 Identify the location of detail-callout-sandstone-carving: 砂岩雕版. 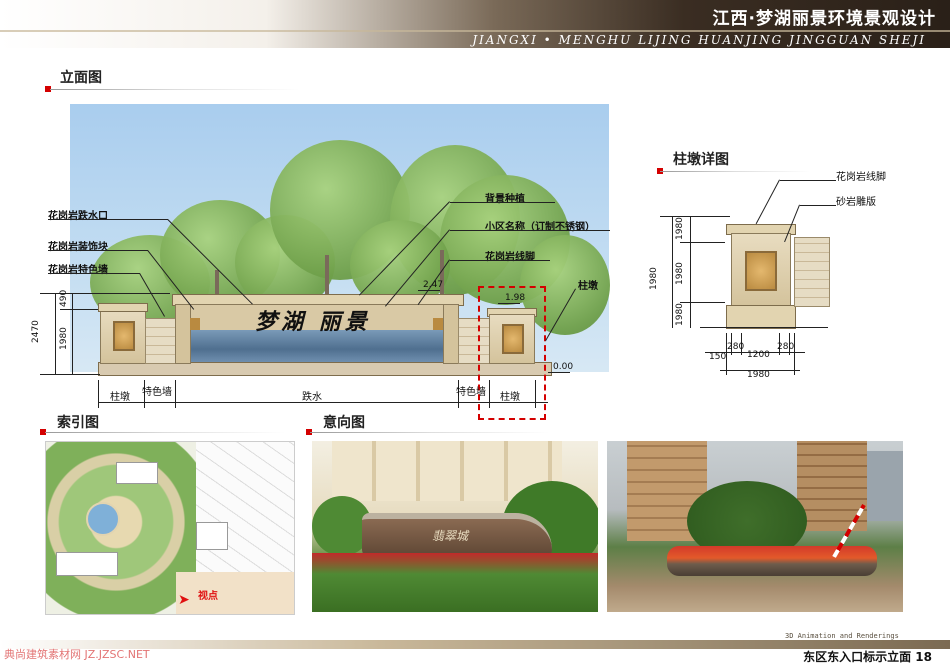
(856, 202).